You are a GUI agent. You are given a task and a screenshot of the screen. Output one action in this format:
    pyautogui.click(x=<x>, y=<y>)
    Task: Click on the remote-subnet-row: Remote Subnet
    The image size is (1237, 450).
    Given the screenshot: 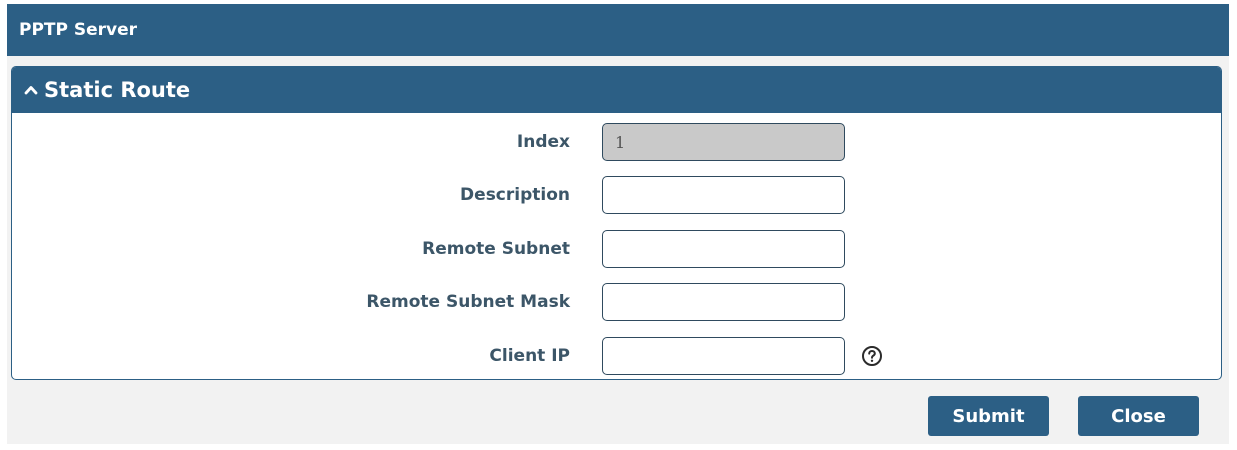 What is the action you would take?
    pyautogui.click(x=616, y=249)
    